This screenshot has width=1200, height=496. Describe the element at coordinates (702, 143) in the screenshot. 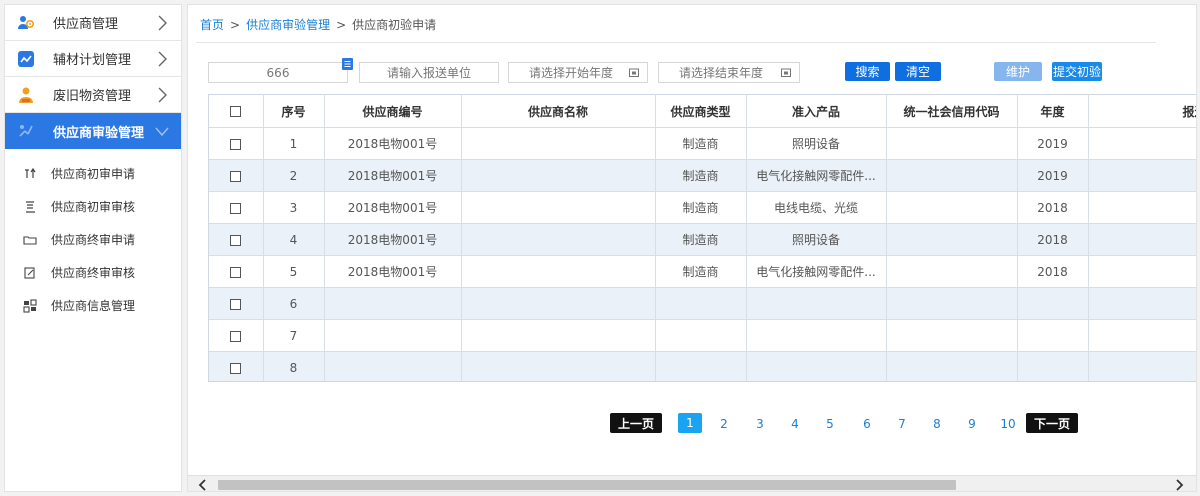

I see `table-row: 1 2018电物001号 制造商 照明设备 2019` at that location.